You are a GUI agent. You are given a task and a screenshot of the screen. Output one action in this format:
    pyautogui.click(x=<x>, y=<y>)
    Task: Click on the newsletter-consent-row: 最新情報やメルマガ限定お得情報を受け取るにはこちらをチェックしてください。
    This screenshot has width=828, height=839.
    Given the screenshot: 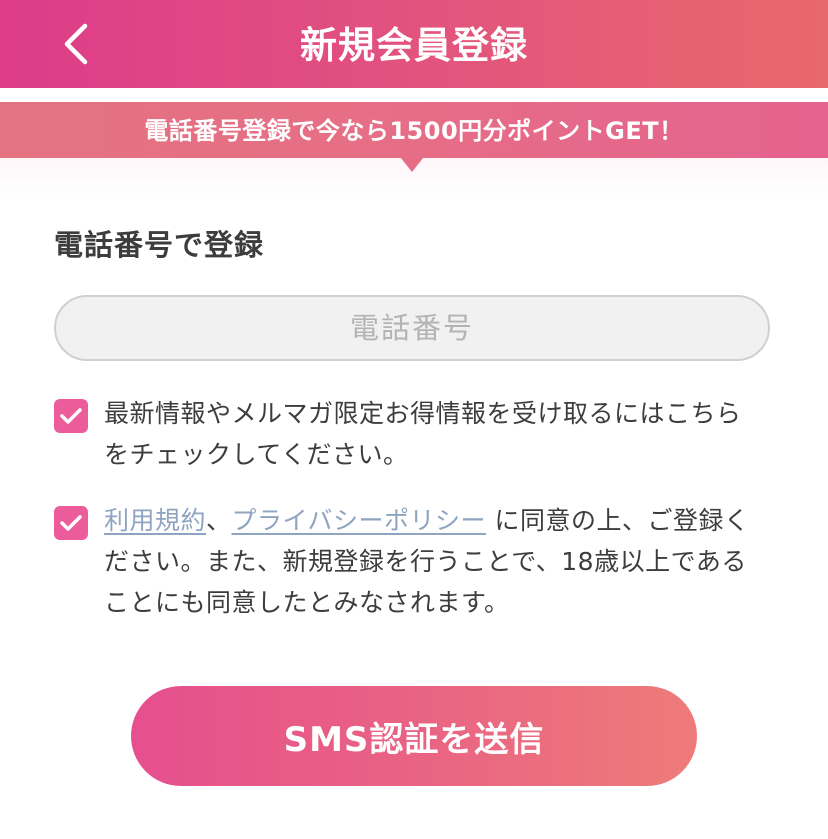 What is the action you would take?
    pyautogui.click(x=409, y=435)
    